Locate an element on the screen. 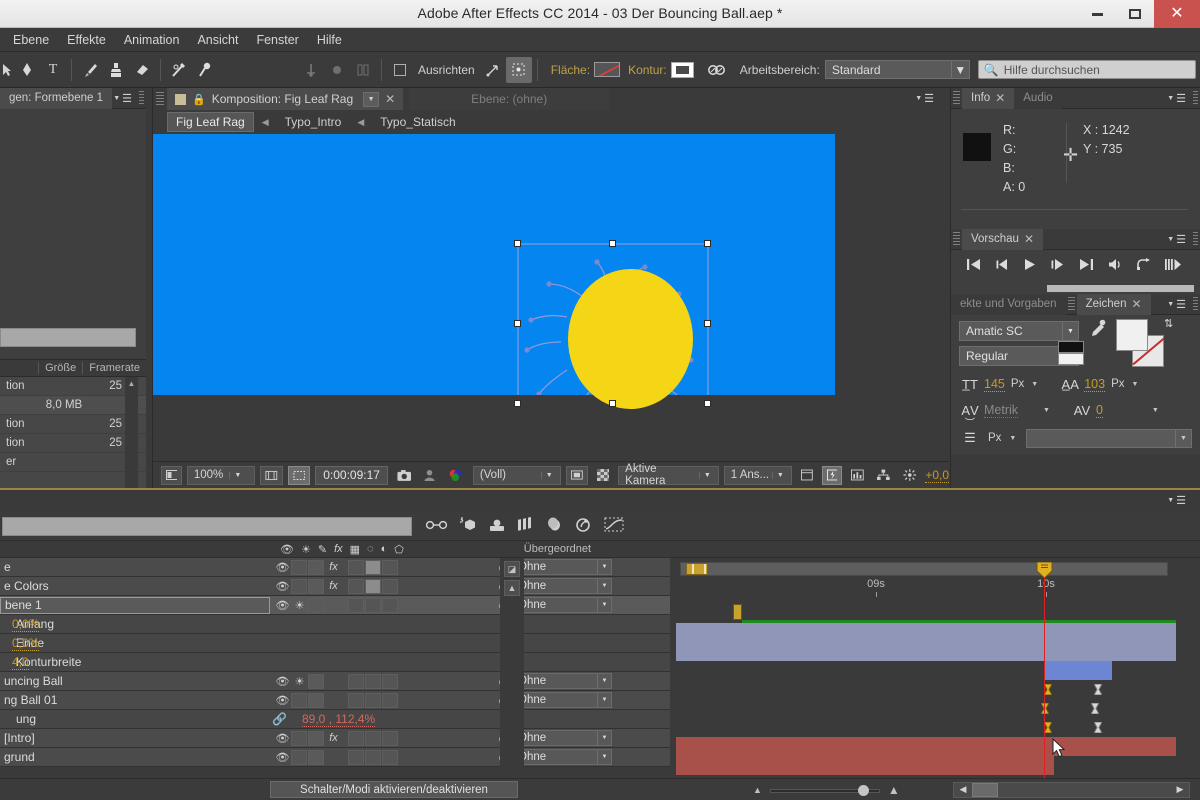  table-row: Anfang 0,0% is located at coordinates (335, 624).